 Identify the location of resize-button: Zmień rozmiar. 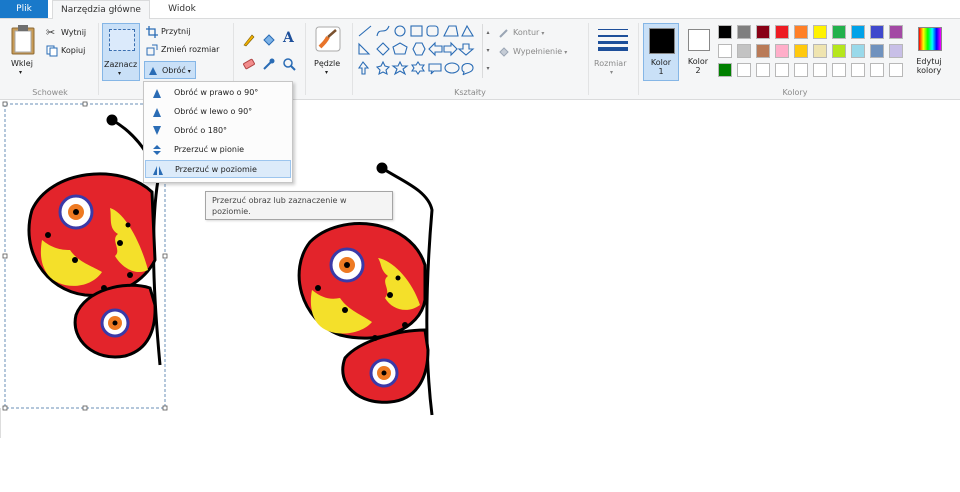
(182, 50).